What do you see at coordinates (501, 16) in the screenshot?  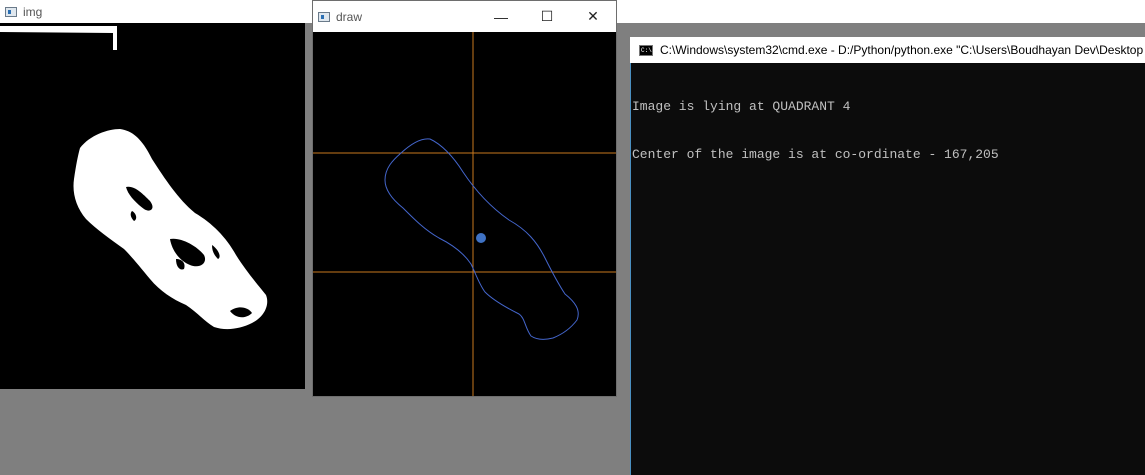 I see `minimize-button: —` at bounding box center [501, 16].